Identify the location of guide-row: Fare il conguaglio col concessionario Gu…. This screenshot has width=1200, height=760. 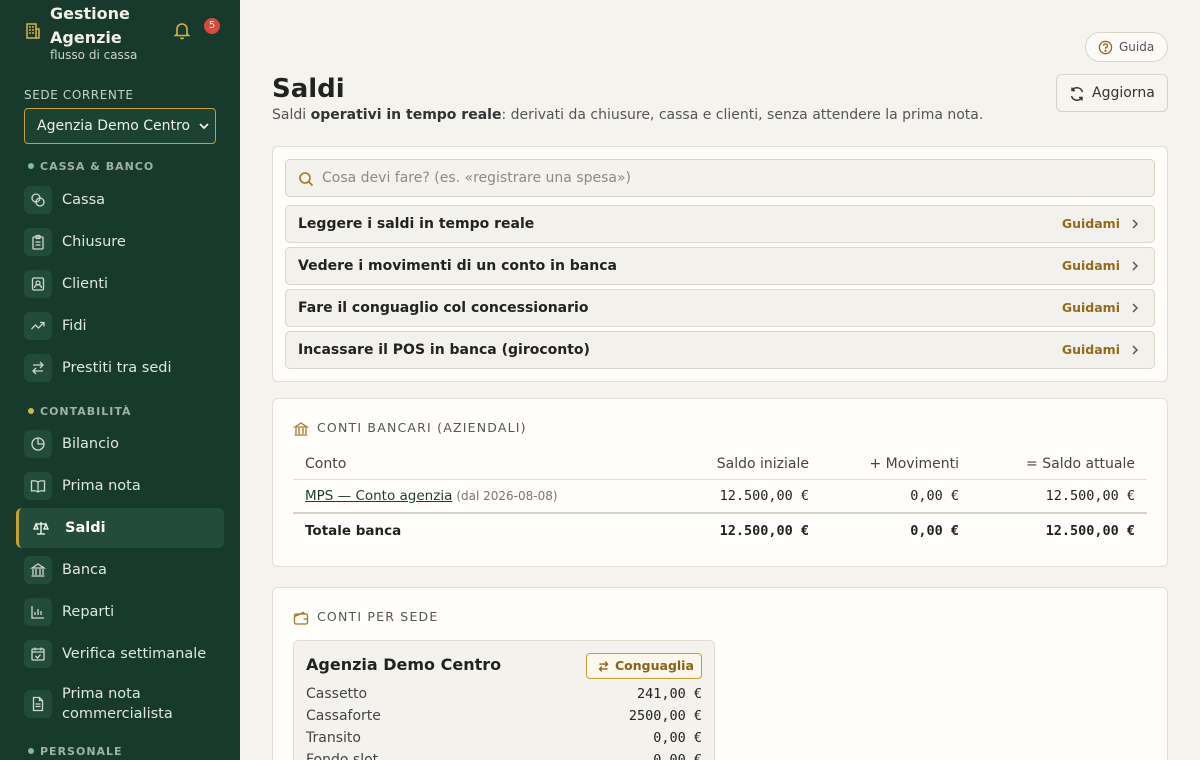
(720, 308).